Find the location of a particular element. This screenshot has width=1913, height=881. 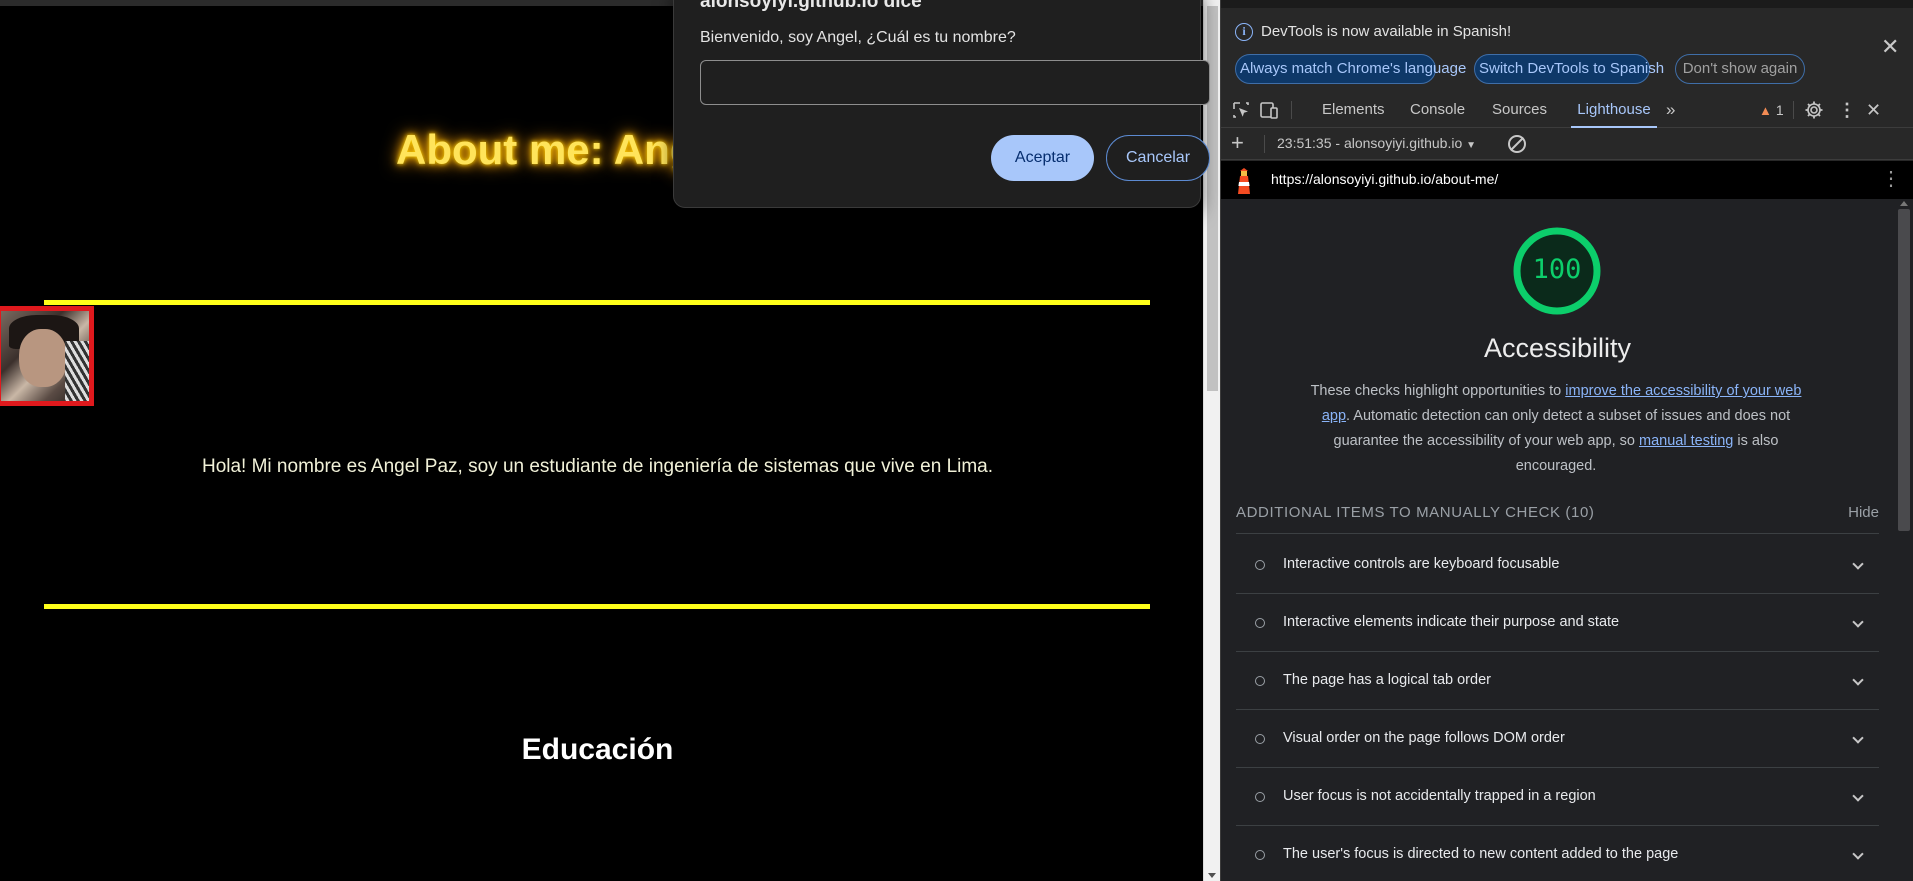

report-selector: 23:51:35 - alonsoyiyi.github.io ▼ is located at coordinates (1376, 143).